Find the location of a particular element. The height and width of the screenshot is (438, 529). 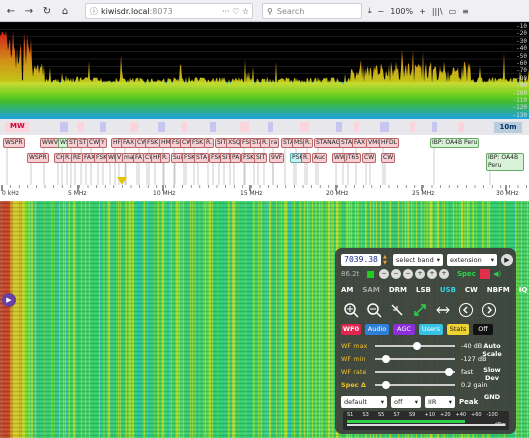

passband-marker is located at coordinates (122, 181).